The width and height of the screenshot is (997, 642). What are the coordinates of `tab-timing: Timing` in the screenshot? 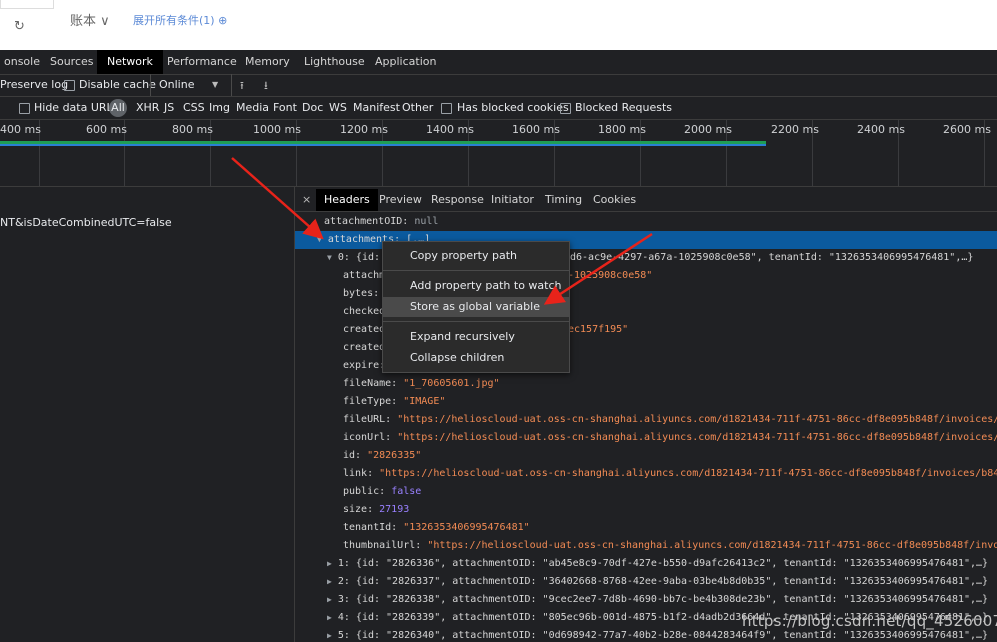 It's located at (563, 200).